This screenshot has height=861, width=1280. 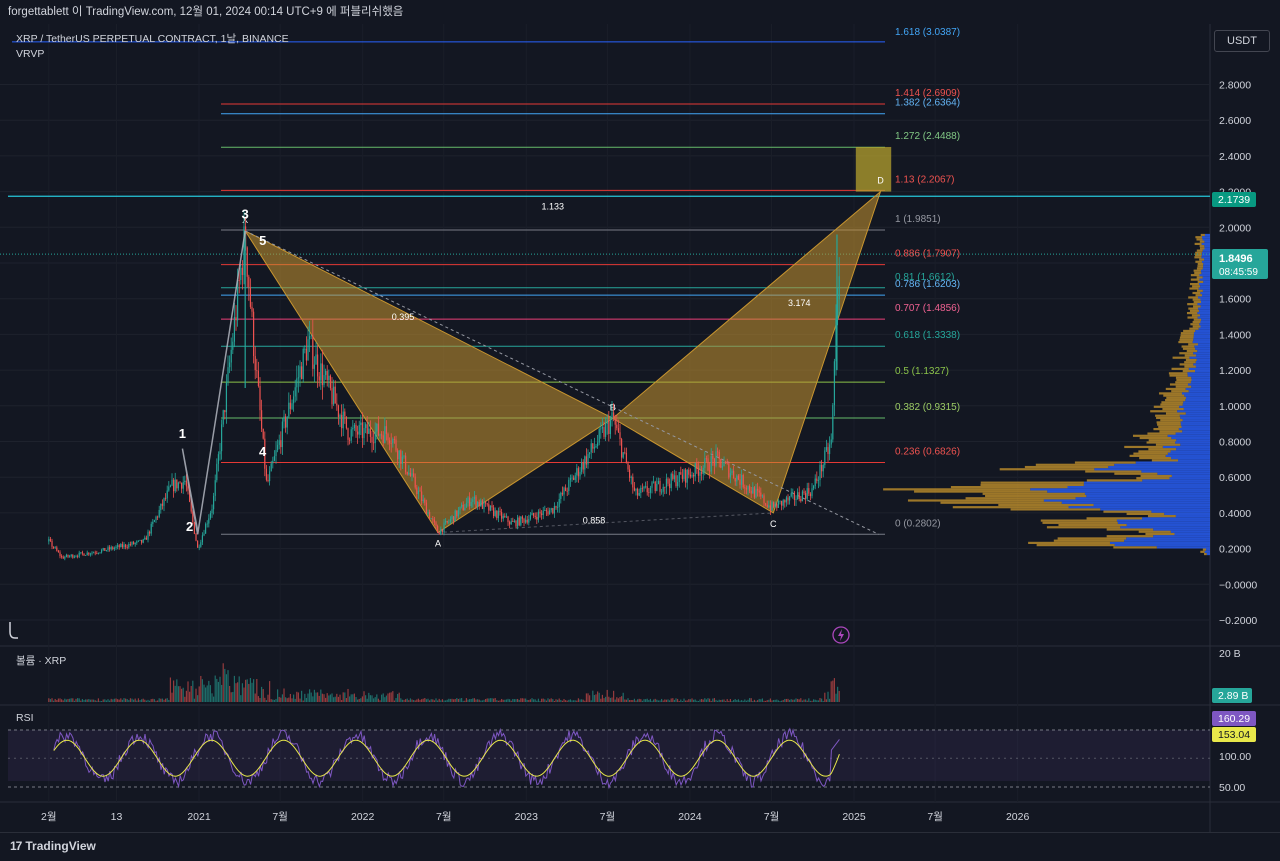 What do you see at coordinates (41, 661) in the screenshot?
I see `volume-pane-label: 볼륨 · XRP` at bounding box center [41, 661].